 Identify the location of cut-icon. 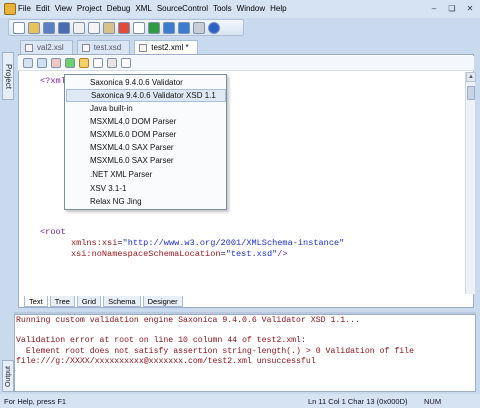
(79, 27).